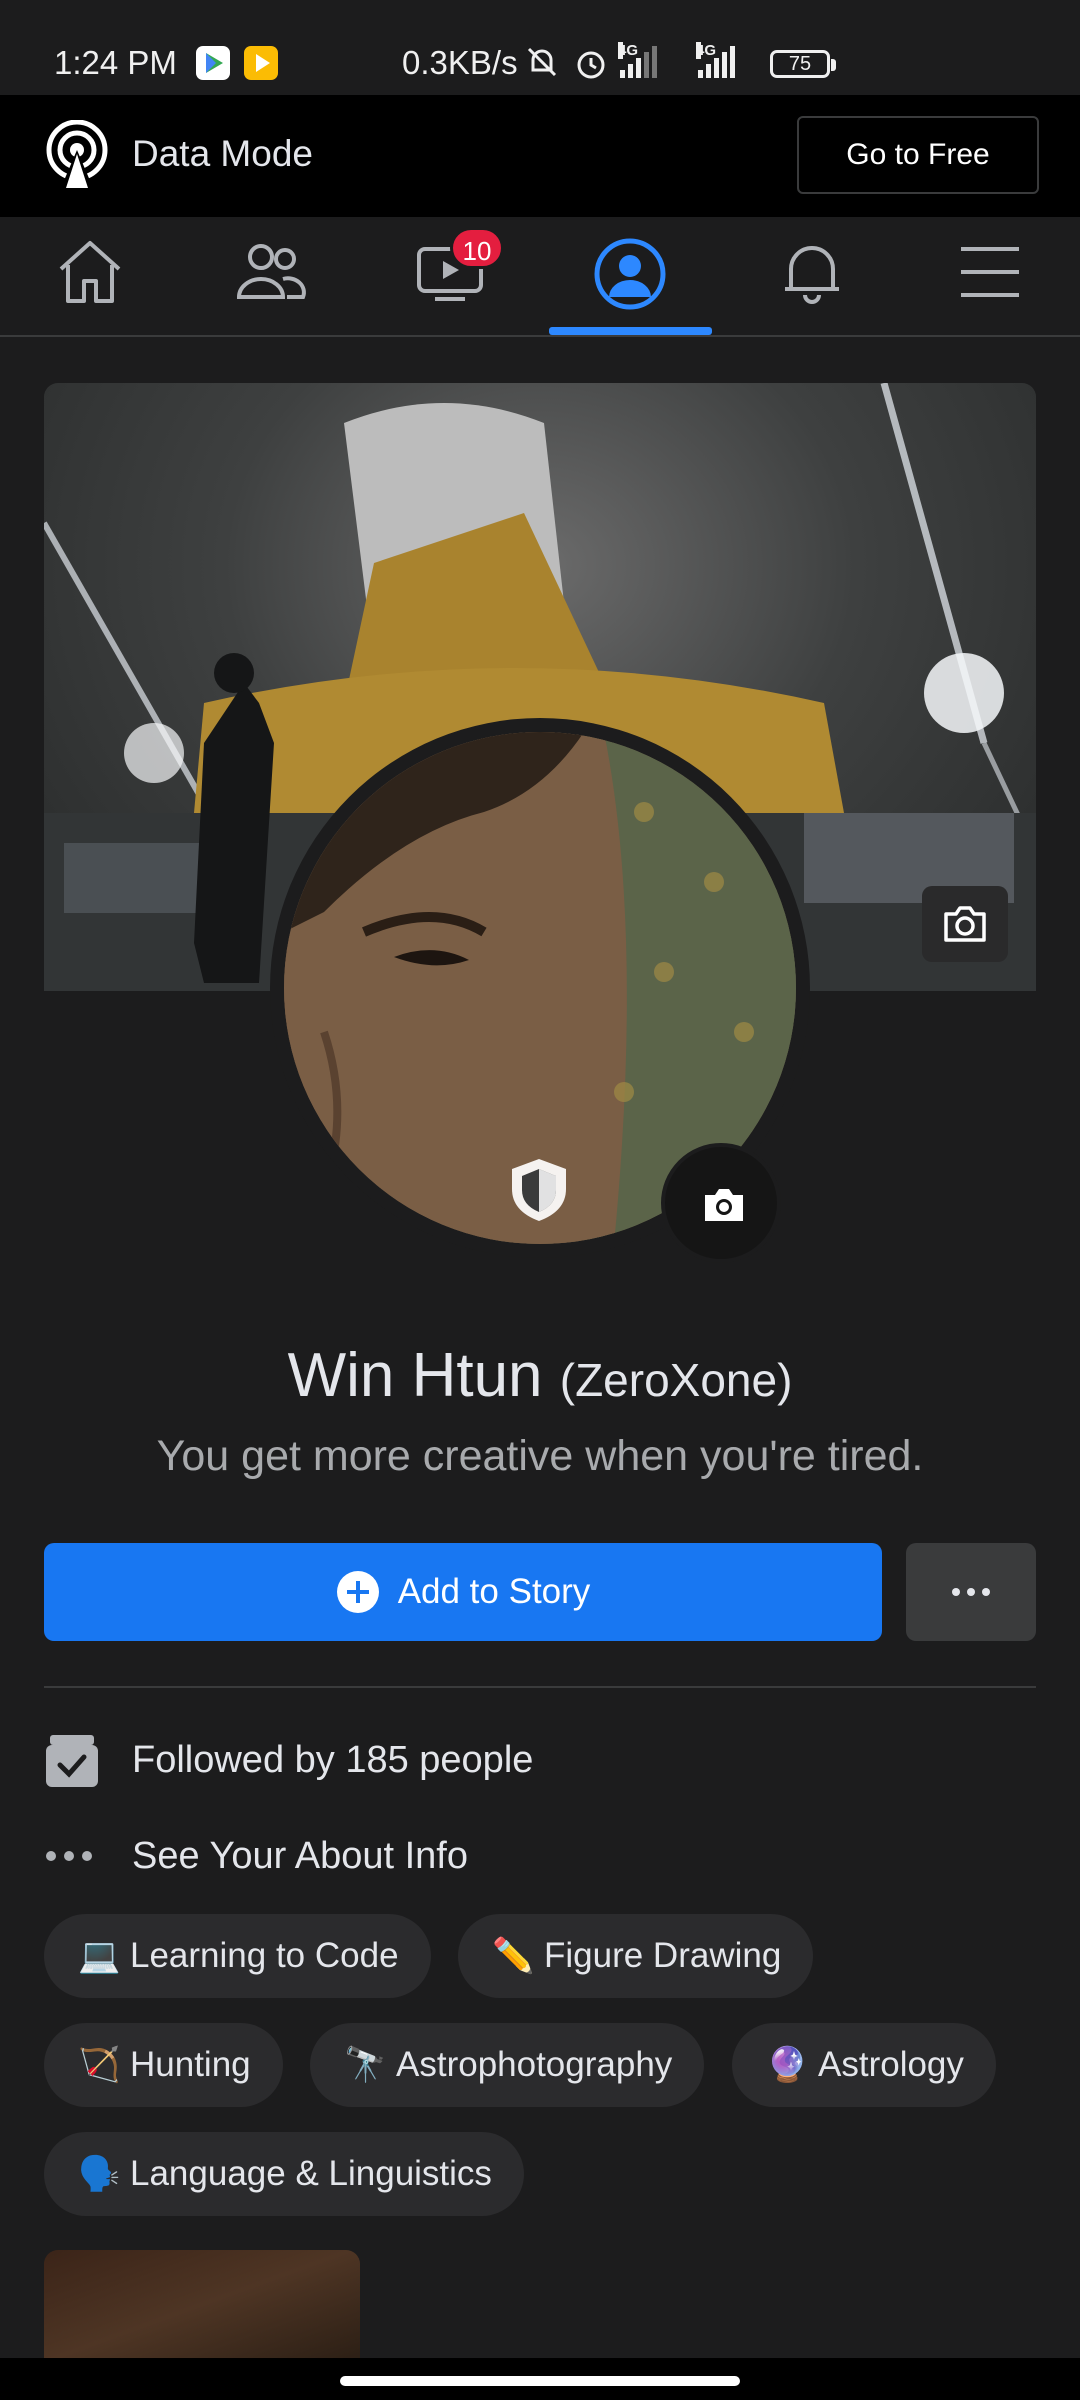 This screenshot has width=1080, height=2400. I want to click on friends-icon, so click(271, 271).